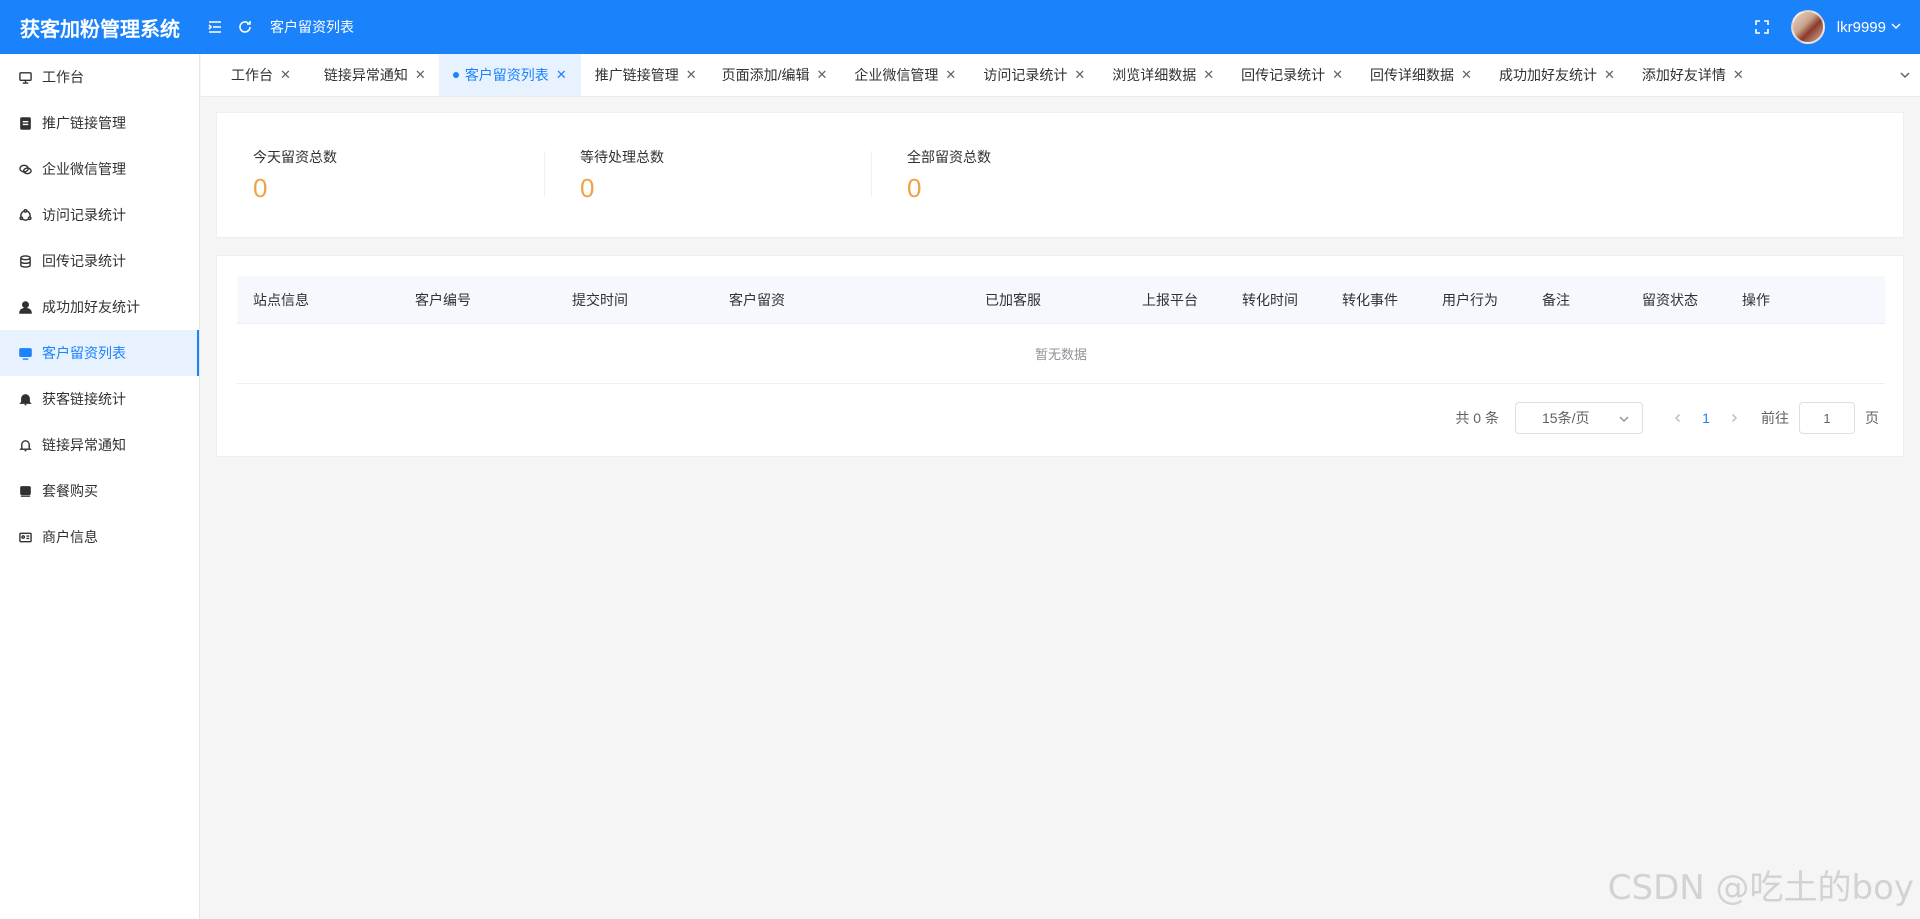 This screenshot has width=1920, height=919. I want to click on id-card-icon, so click(25, 537).